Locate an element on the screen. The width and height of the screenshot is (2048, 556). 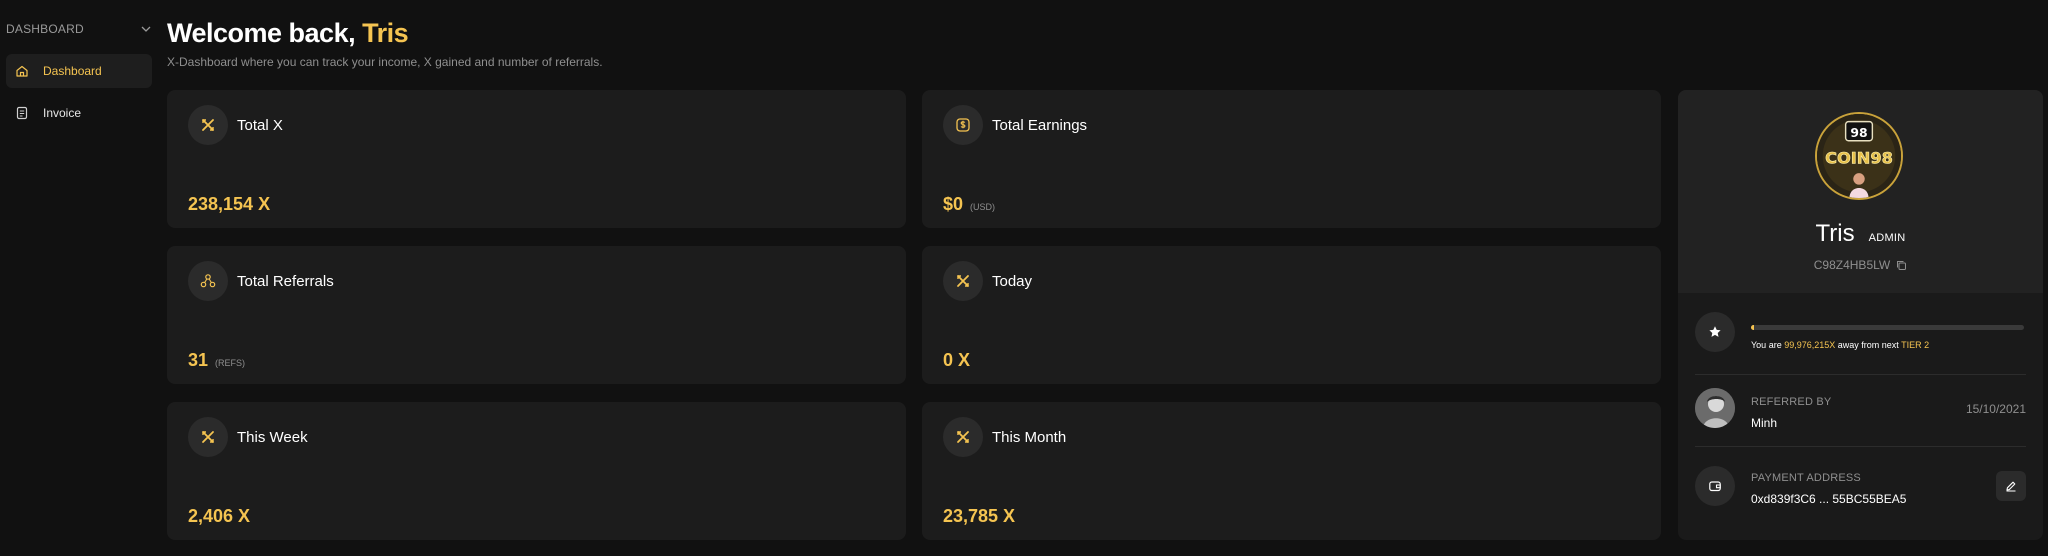
stat-number: 238,154 X is located at coordinates (229, 204).